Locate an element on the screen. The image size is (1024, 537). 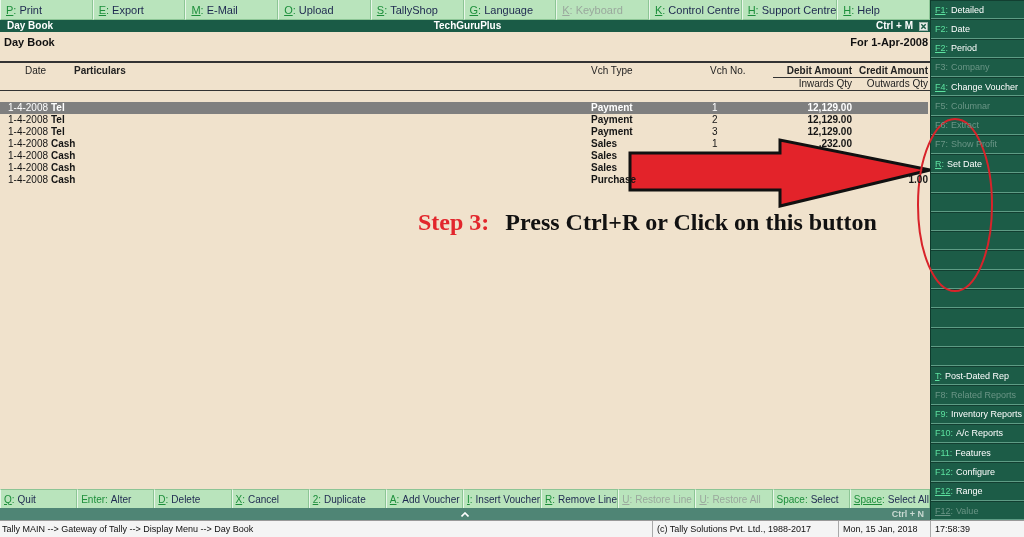
caret-up-icon is located at coordinates (465, 514).